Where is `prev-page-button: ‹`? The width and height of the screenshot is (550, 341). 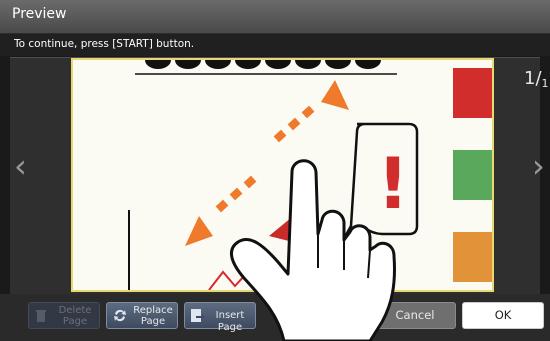 prev-page-button: ‹ is located at coordinates (20, 166).